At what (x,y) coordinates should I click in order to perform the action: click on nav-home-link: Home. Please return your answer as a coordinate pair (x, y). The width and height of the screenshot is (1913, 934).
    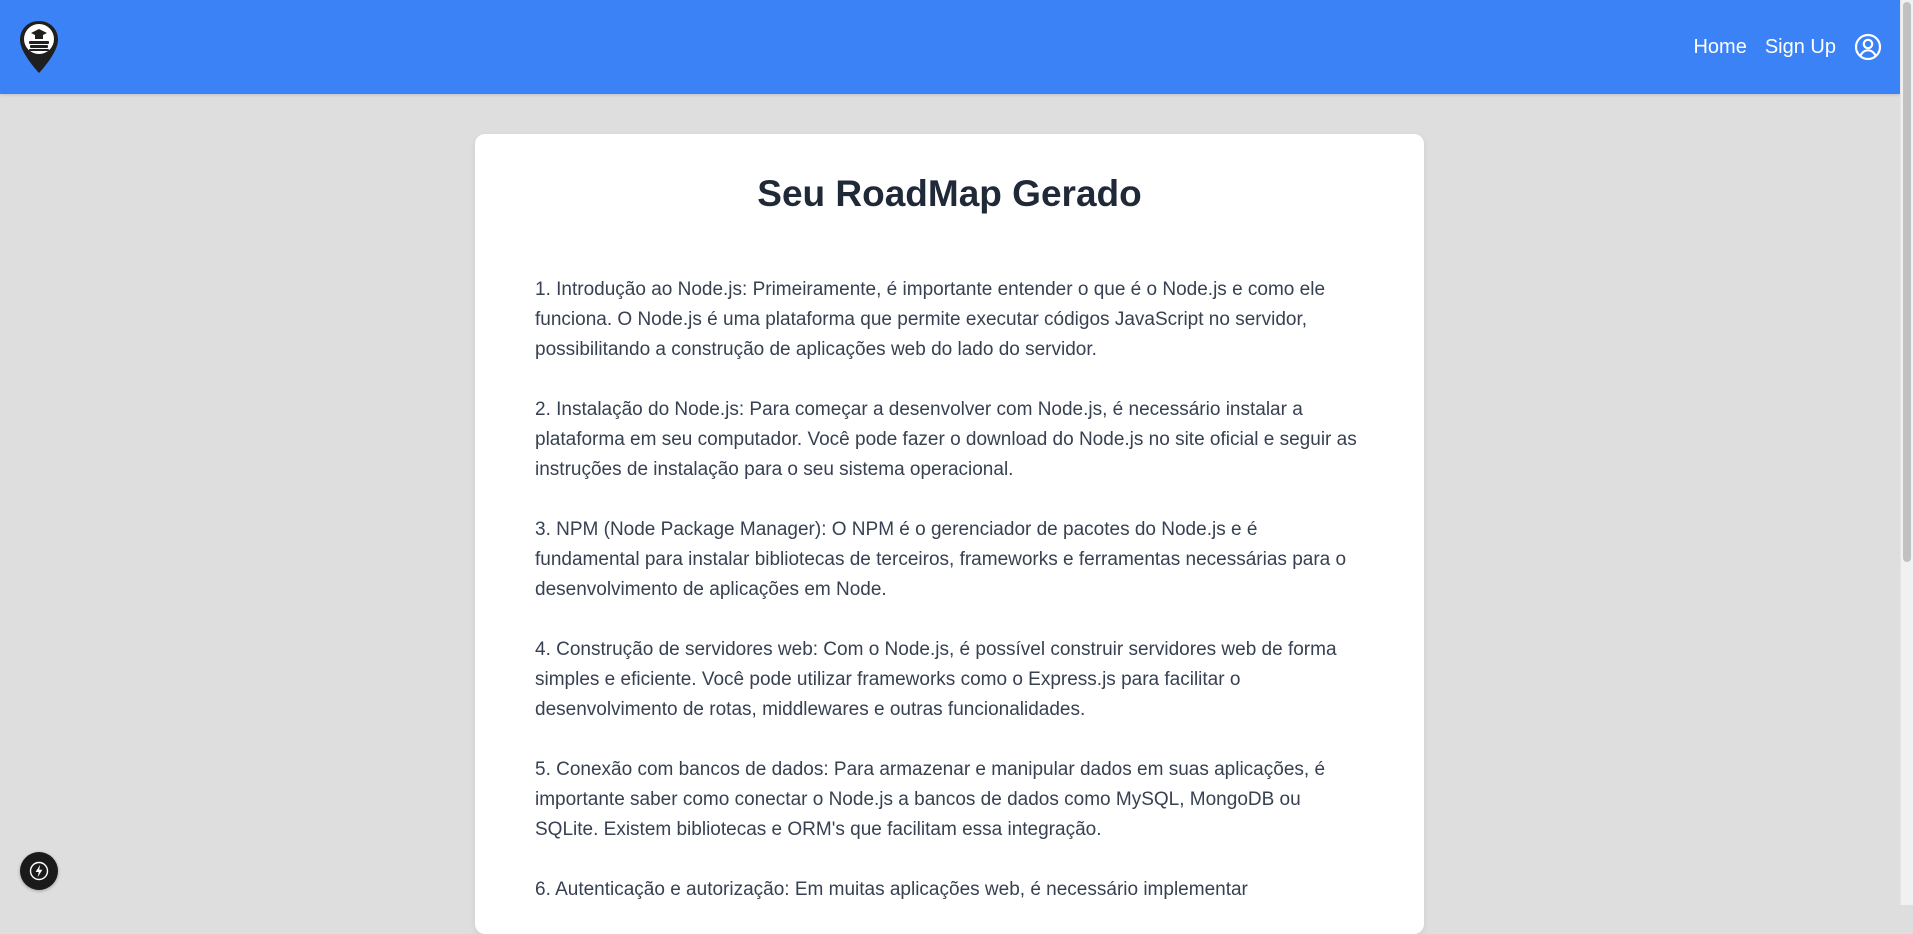
    Looking at the image, I should click on (1719, 47).